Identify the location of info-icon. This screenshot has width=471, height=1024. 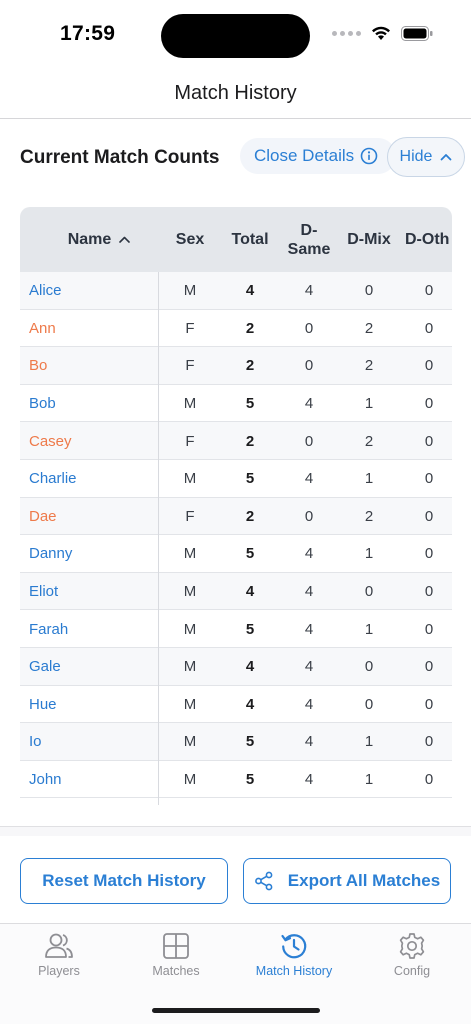
(369, 156).